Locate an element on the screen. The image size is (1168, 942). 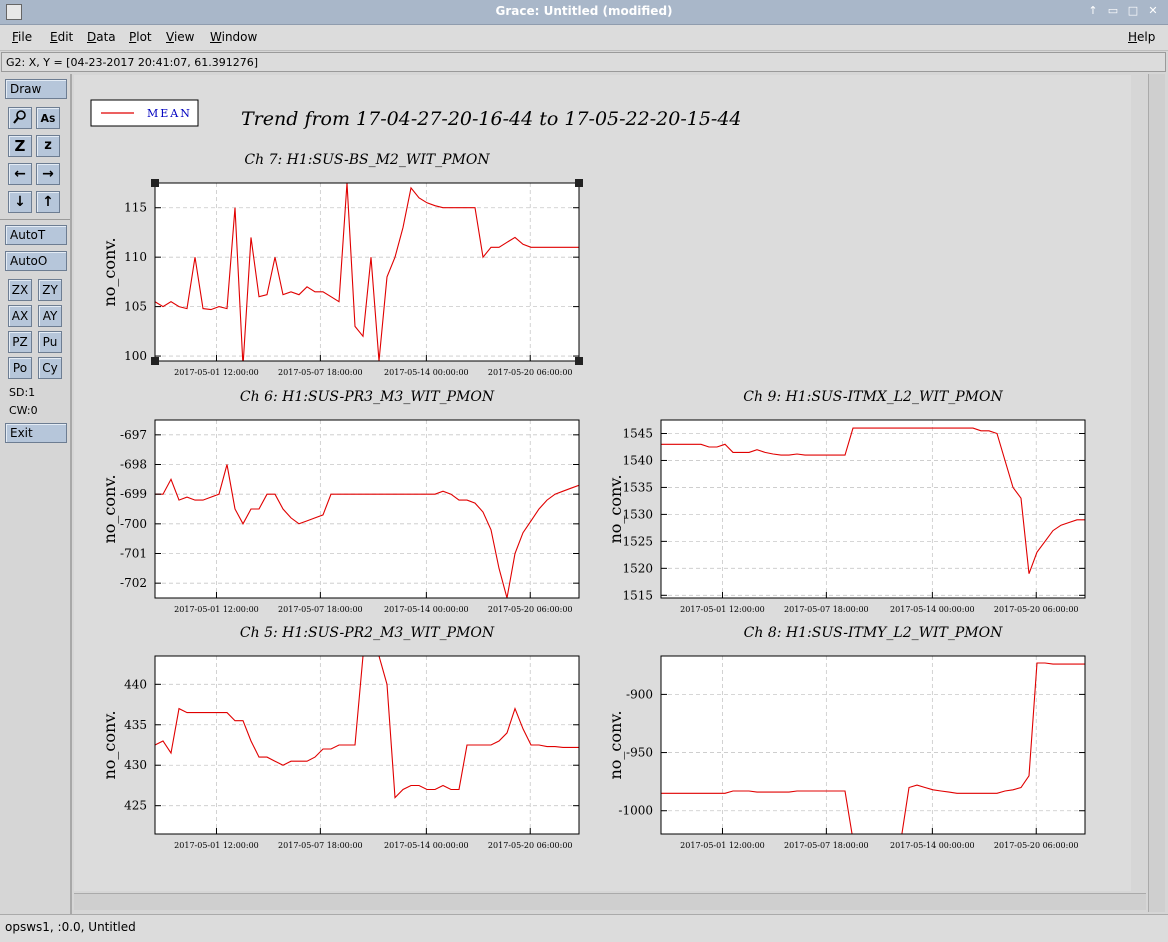
menu-bar: File Edit Data Plot View Window Help is located at coordinates (584, 38).